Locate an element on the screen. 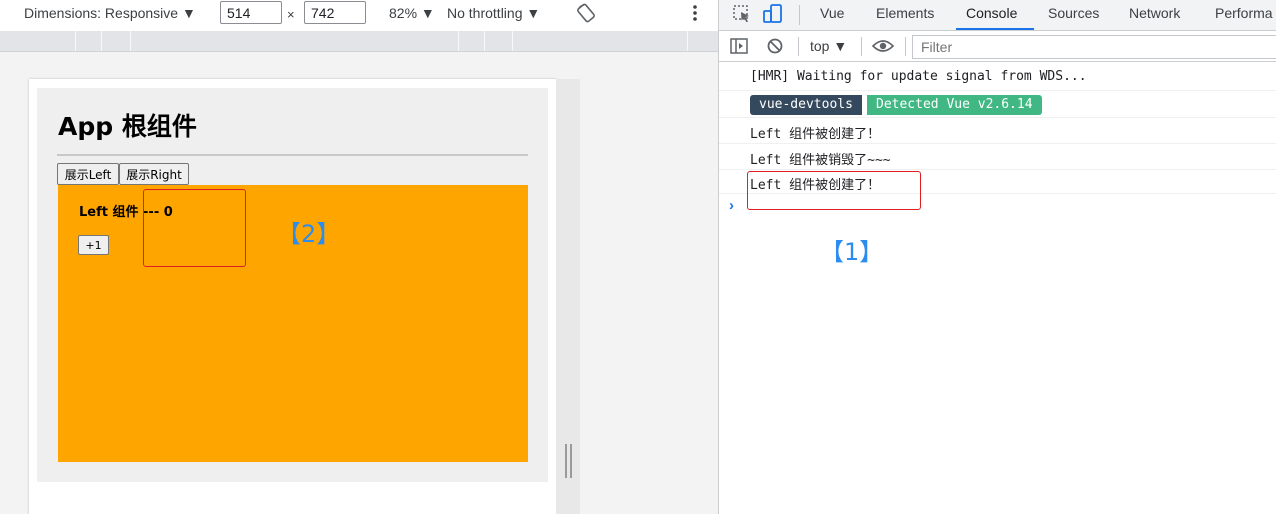  annotation-label-1: 【1】 is located at coordinates (852, 252).